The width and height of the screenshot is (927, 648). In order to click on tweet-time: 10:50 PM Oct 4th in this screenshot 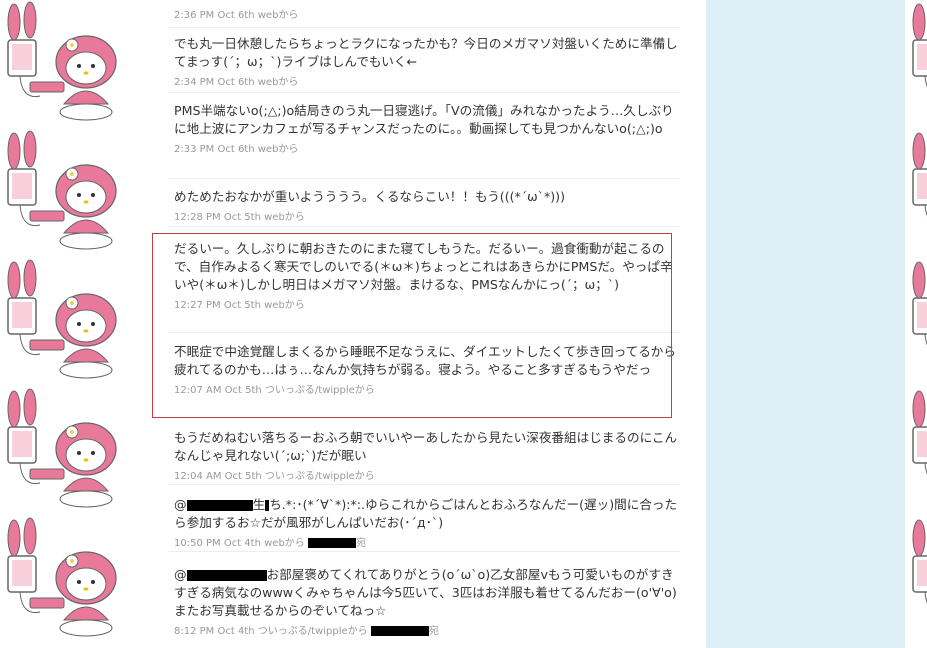, I will do `click(217, 543)`.